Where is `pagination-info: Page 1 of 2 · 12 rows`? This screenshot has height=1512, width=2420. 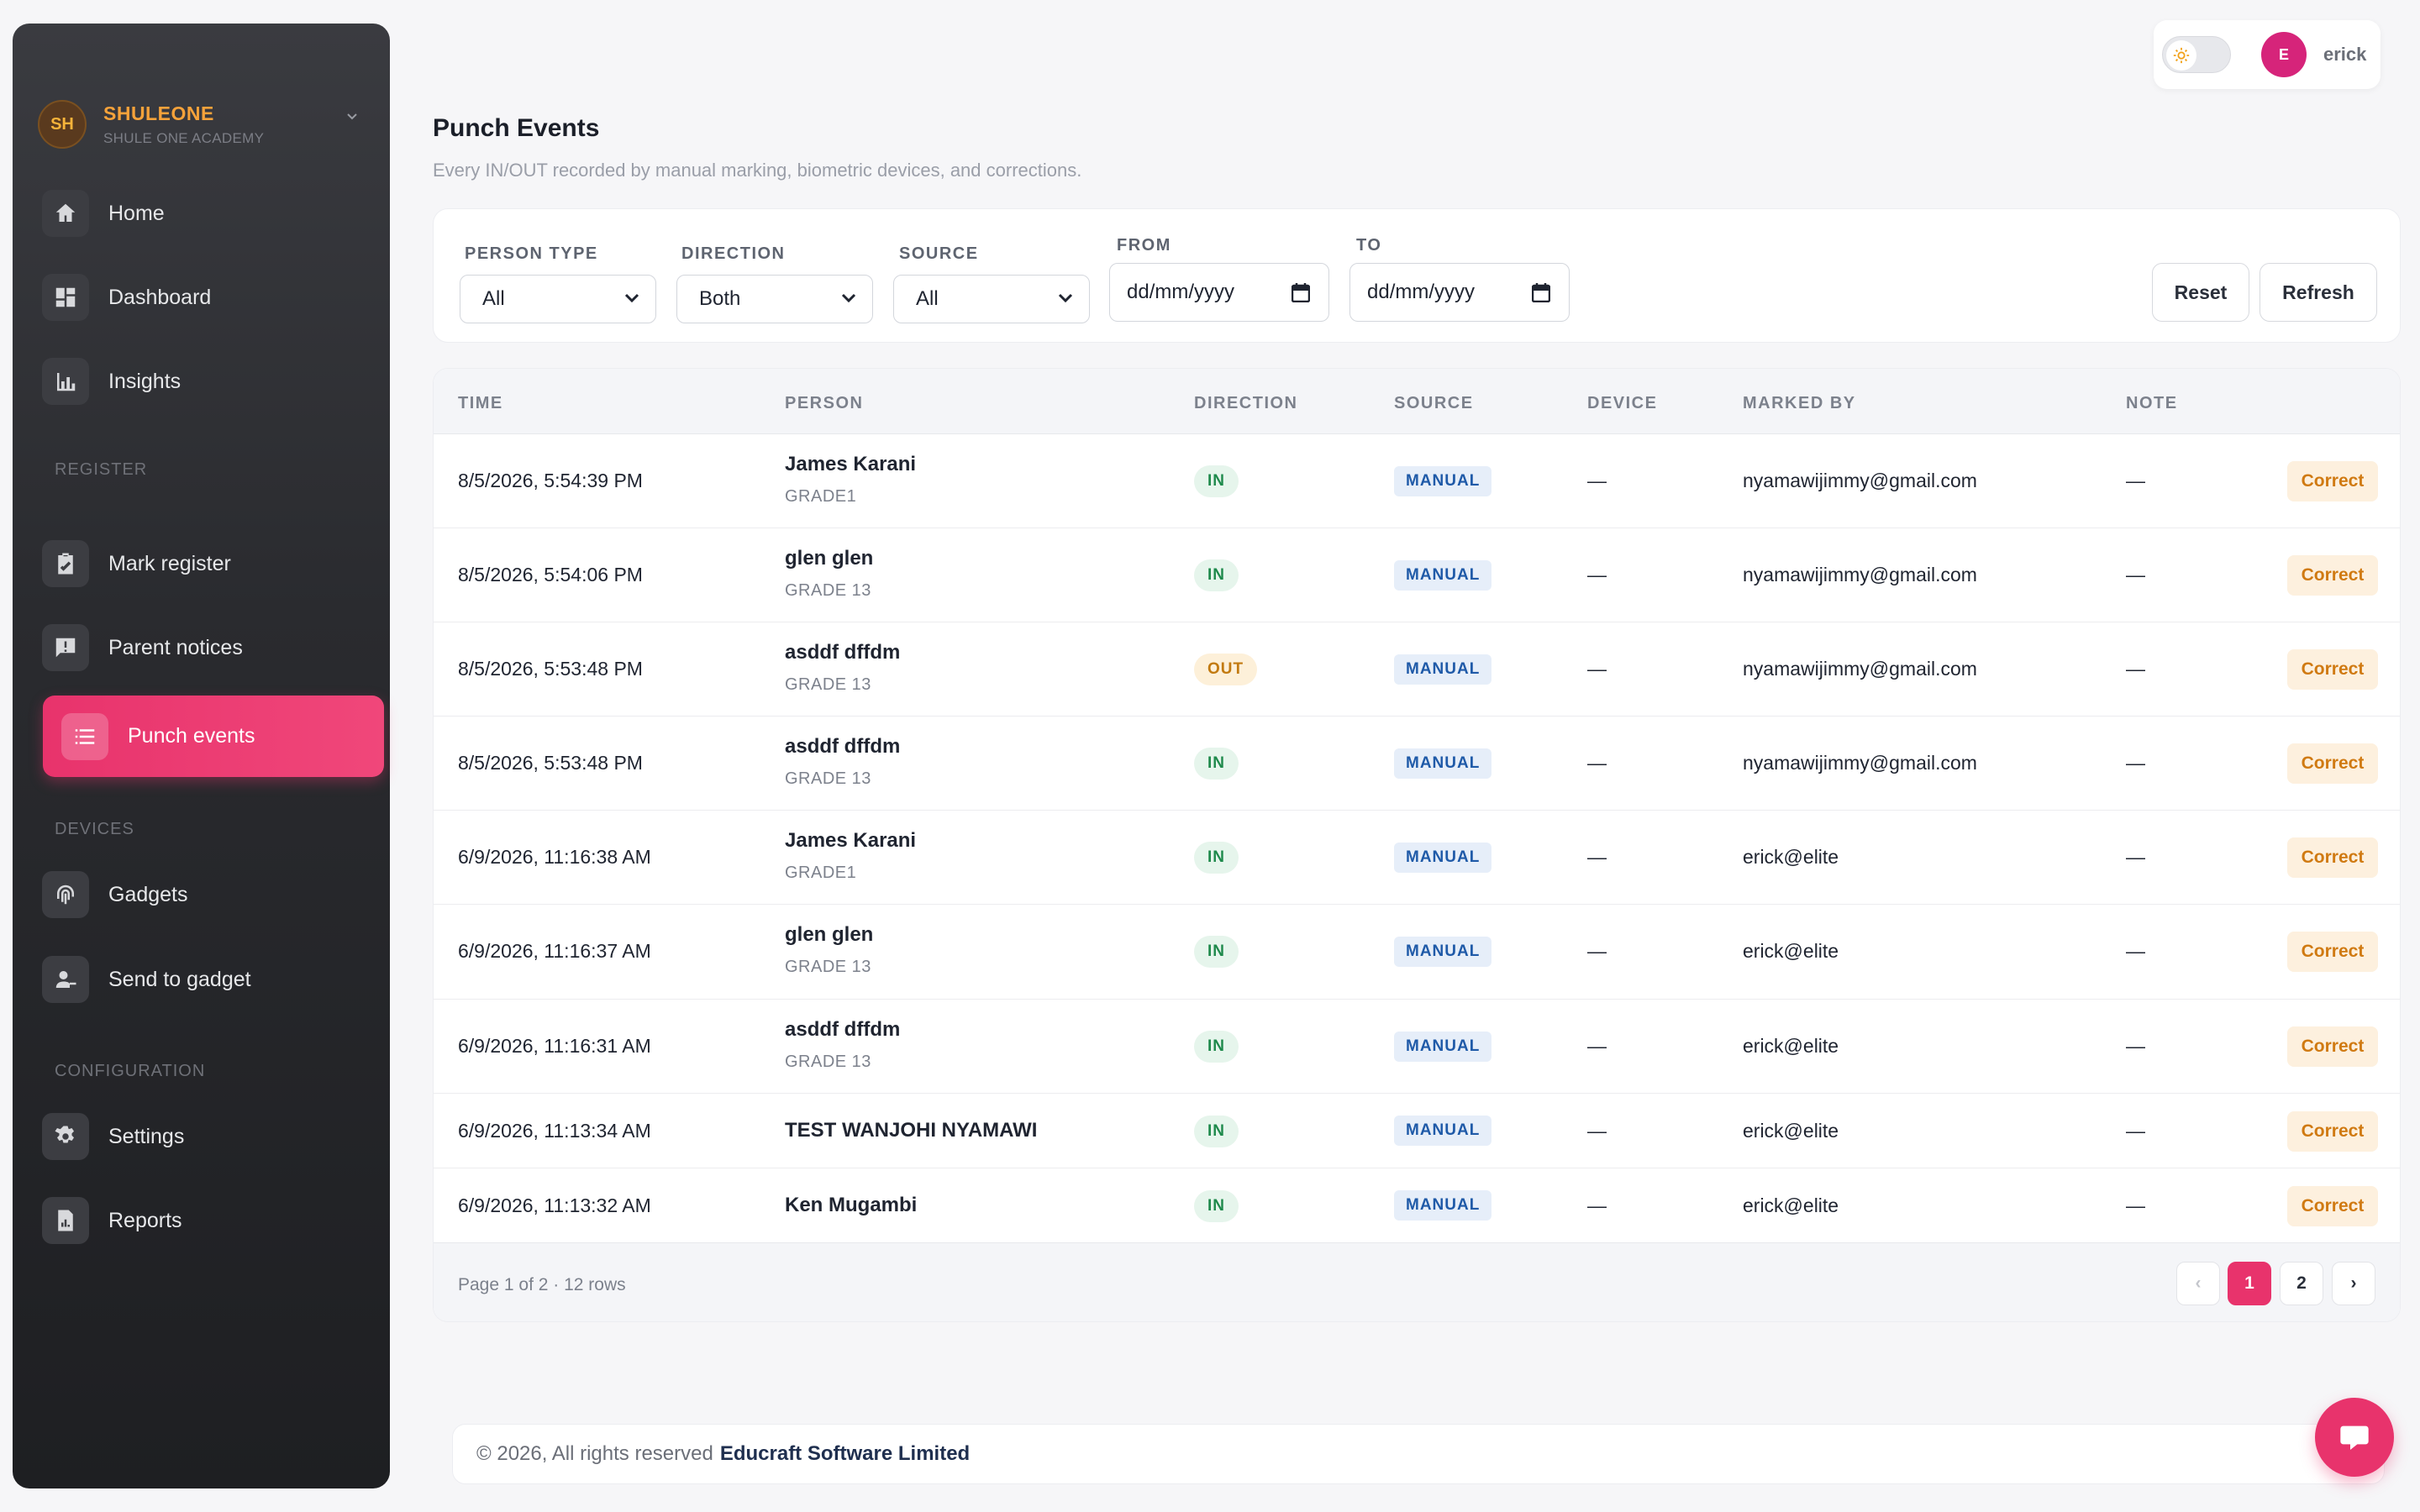 pagination-info: Page 1 of 2 · 12 rows is located at coordinates (542, 1284).